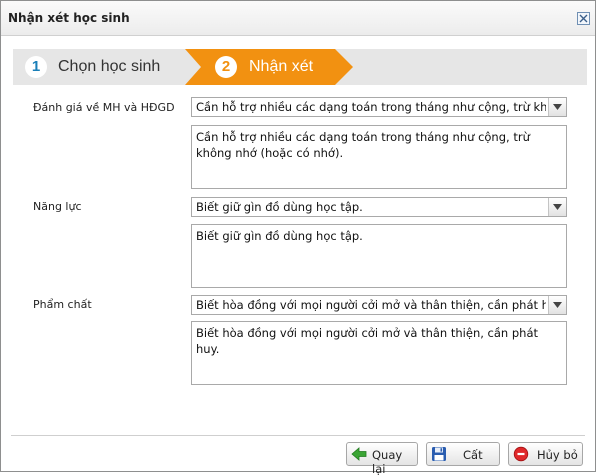 This screenshot has width=596, height=476. I want to click on step-choose-student: 1 Chọn học sinh, so click(103, 67).